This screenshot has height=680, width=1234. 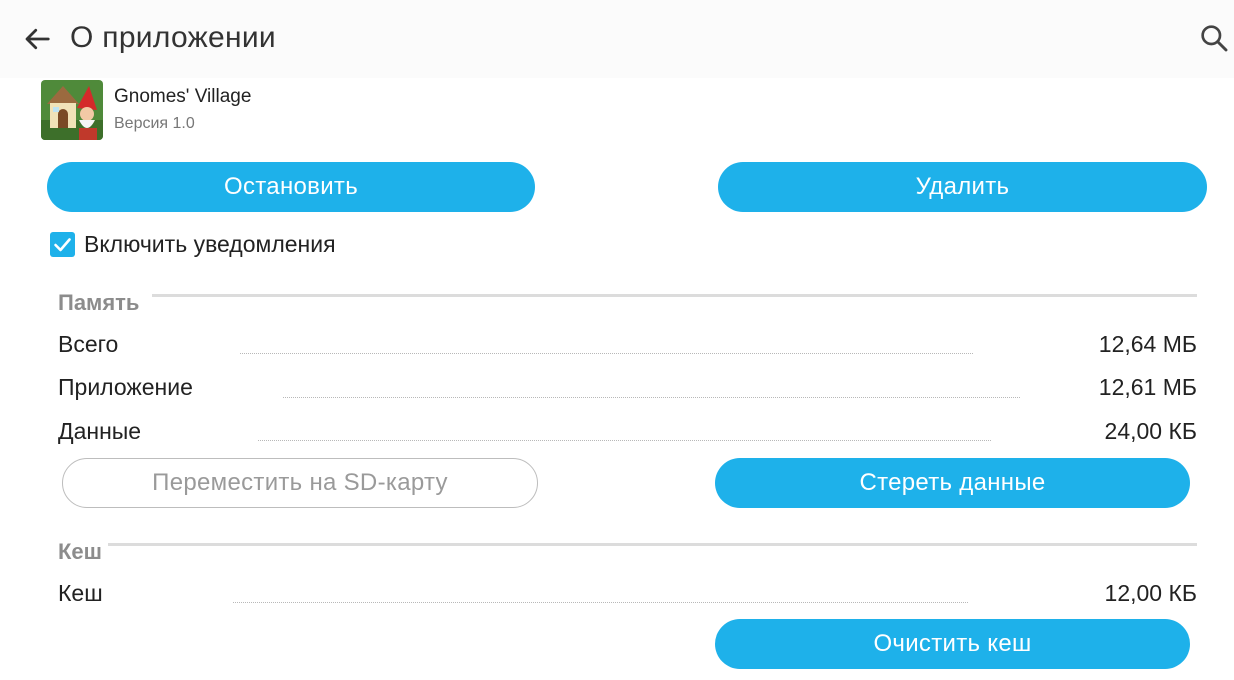 What do you see at coordinates (1150, 593) in the screenshot?
I see `cache-value: 12,00 КБ` at bounding box center [1150, 593].